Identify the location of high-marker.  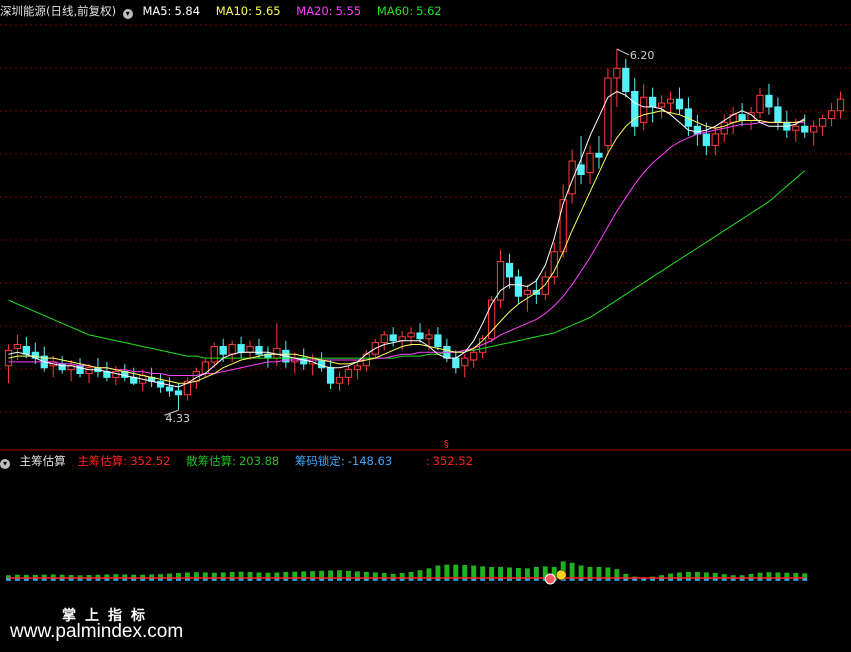
(623, 52).